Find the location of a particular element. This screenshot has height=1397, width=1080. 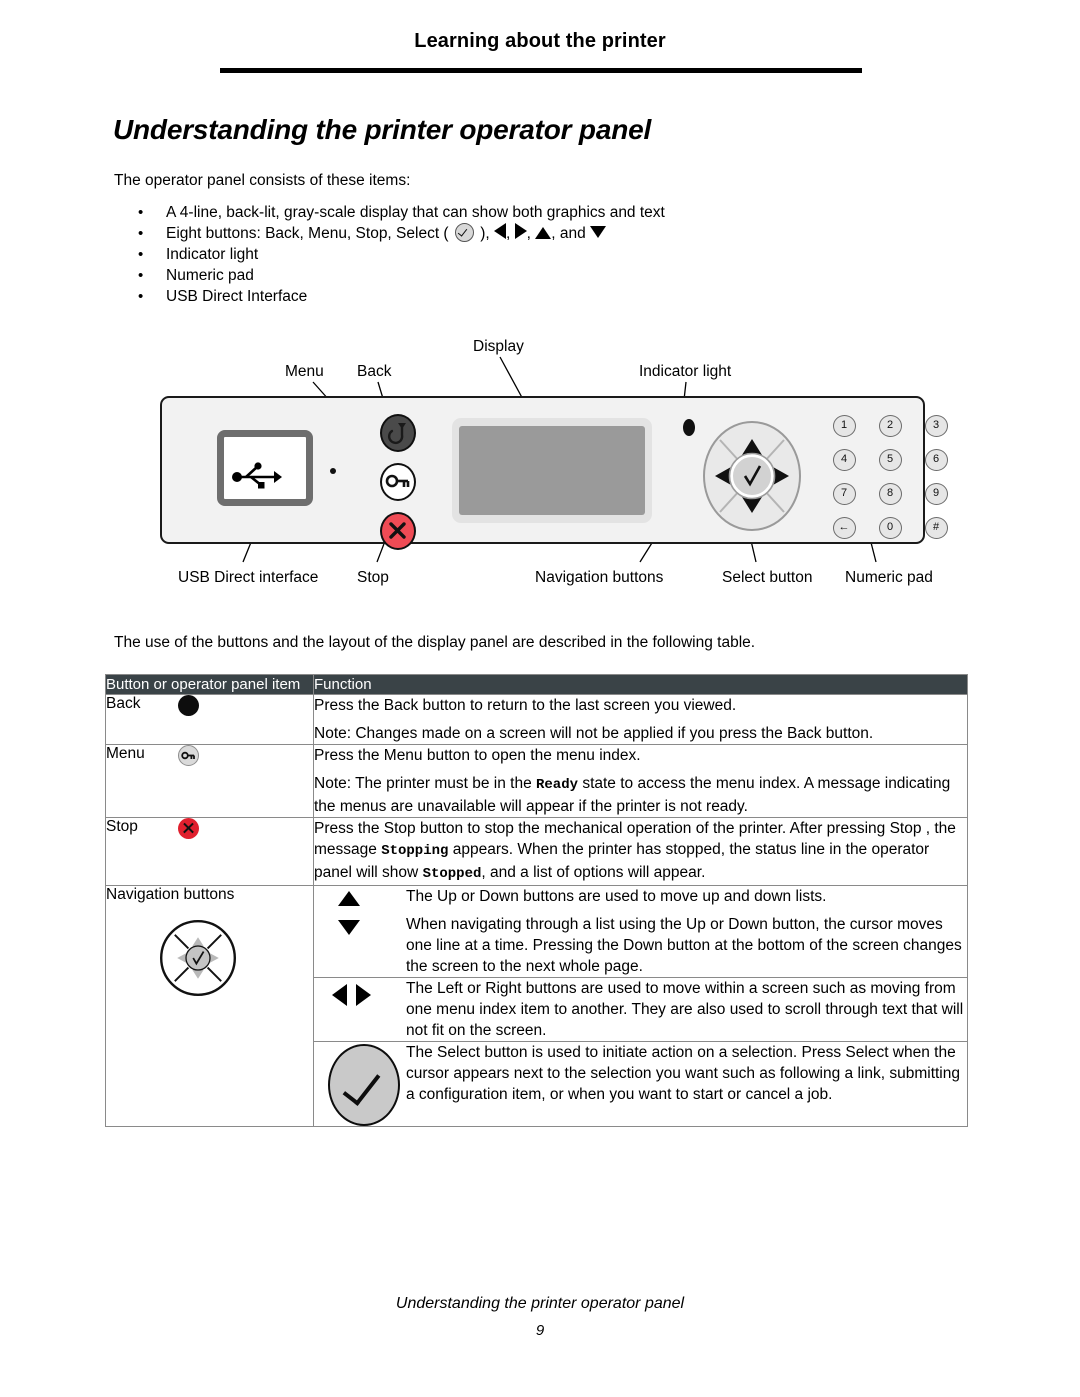

callout-label-navigation-buttons: Navigation buttons is located at coordinates (599, 577).